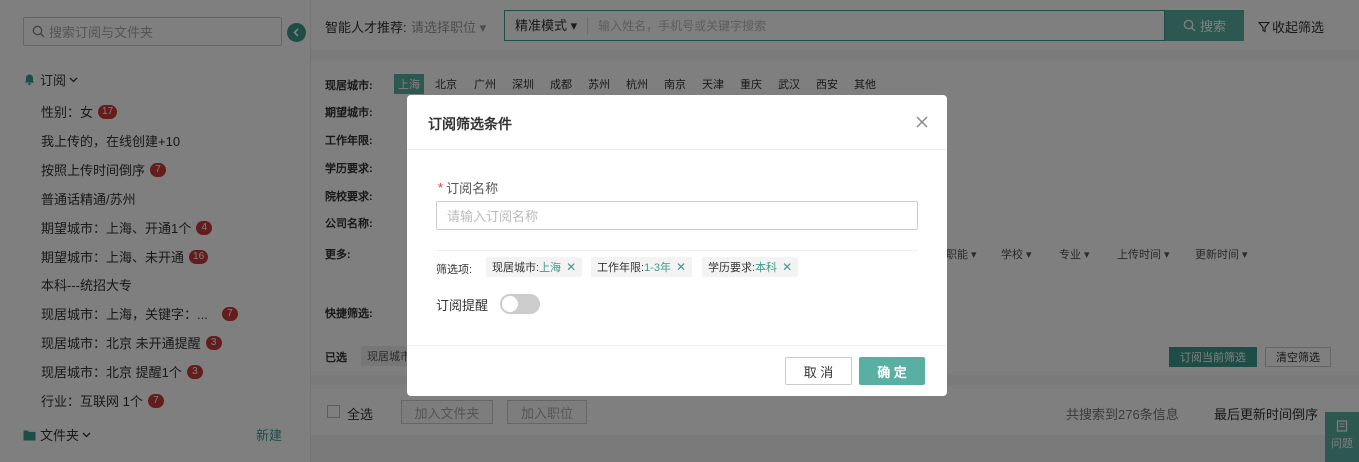 This screenshot has height=462, width=1359. What do you see at coordinates (550, 268) in the screenshot?
I see `filter-tag-value: 上海` at bounding box center [550, 268].